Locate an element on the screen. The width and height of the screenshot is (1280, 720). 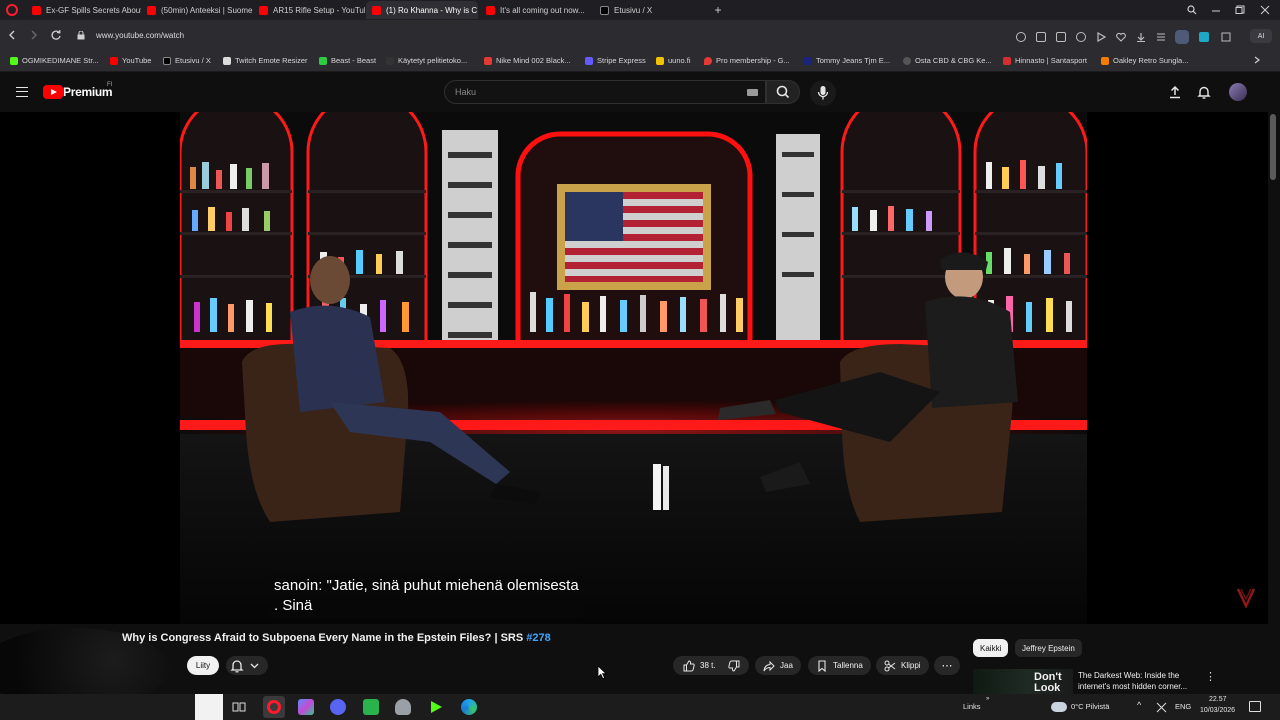
vpn-icon is located at coordinates (1081, 37).